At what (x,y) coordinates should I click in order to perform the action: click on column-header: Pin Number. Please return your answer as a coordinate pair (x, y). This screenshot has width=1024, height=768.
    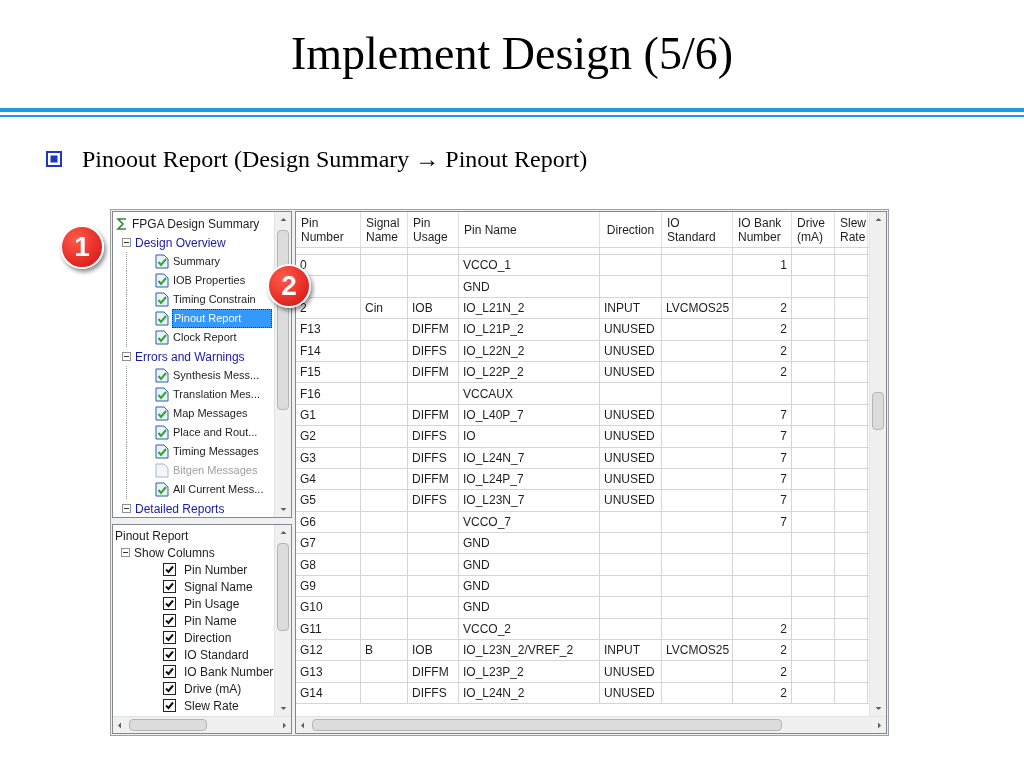
    Looking at the image, I should click on (328, 229).